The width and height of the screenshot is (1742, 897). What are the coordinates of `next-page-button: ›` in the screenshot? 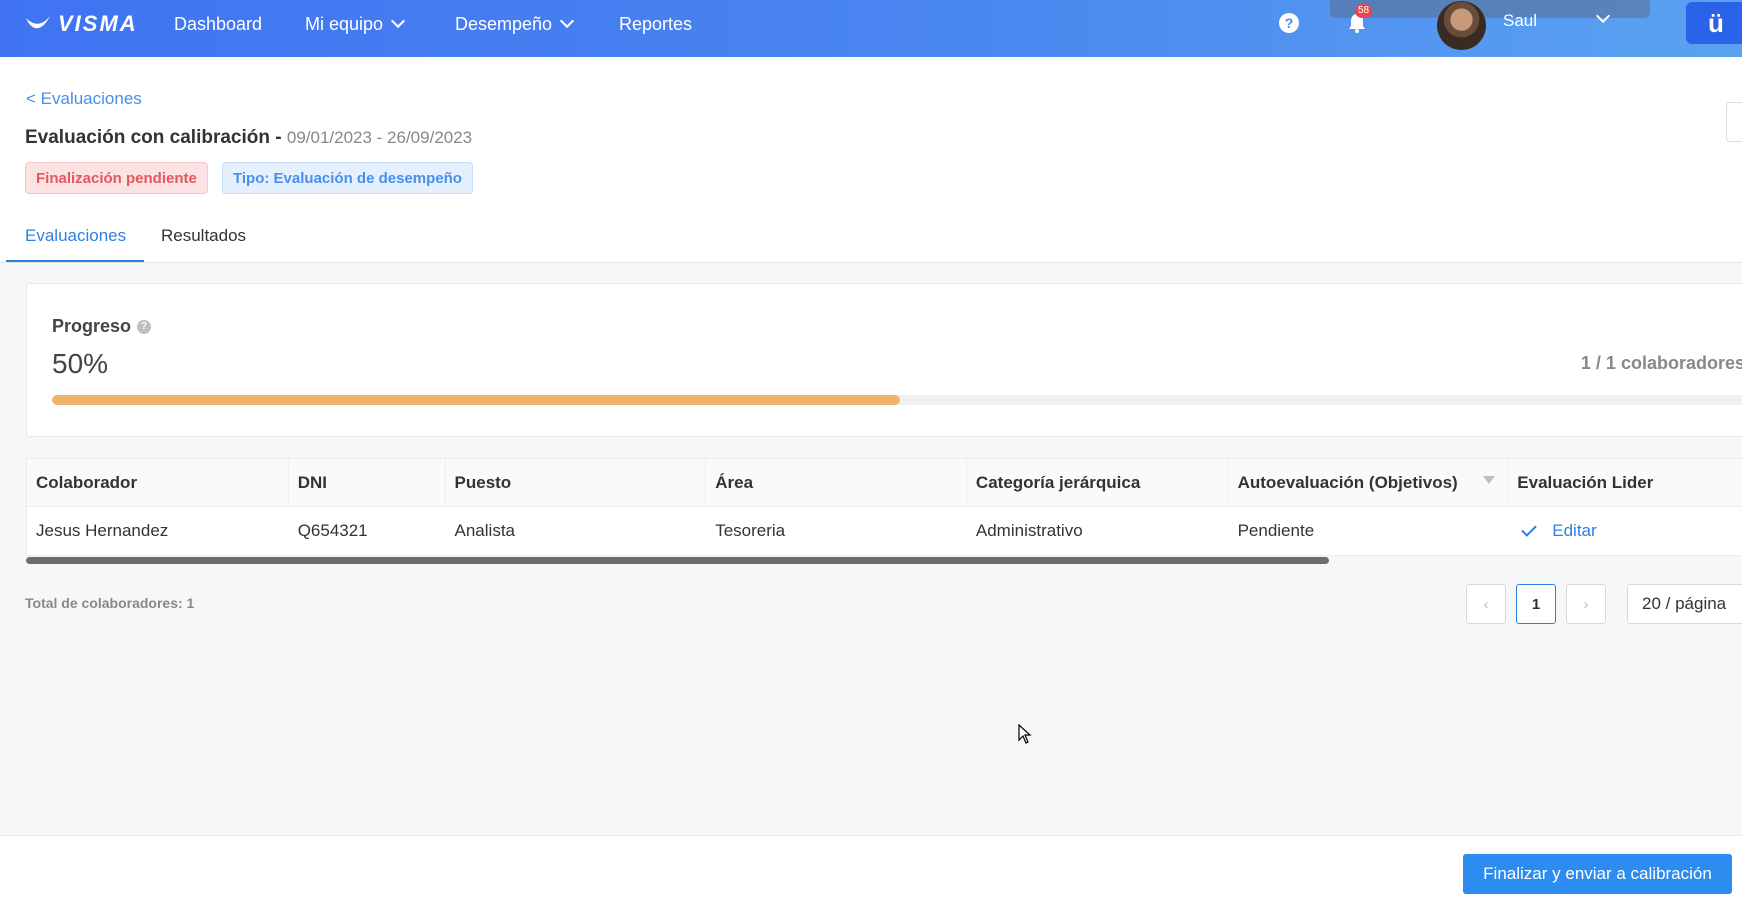 It's located at (1586, 604).